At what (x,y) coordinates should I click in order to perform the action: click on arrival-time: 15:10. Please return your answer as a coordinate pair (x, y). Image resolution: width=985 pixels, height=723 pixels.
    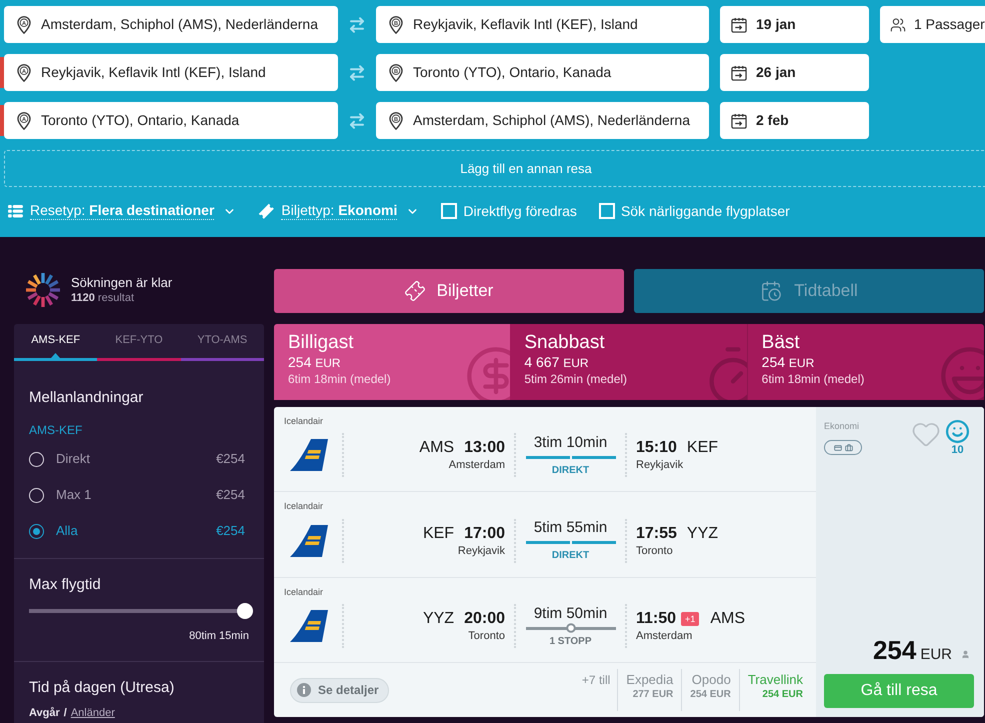
    Looking at the image, I should click on (656, 448).